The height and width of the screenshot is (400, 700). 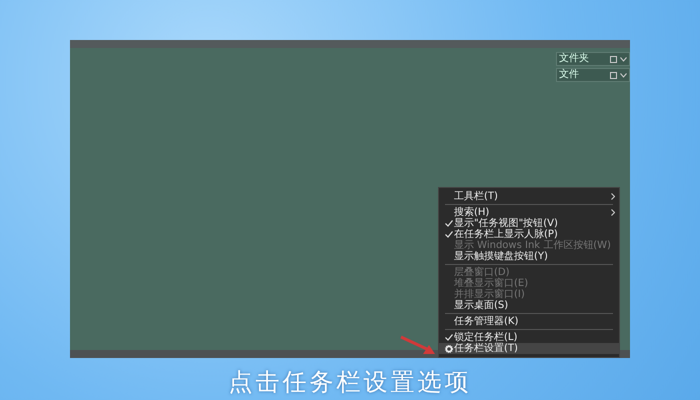 What do you see at coordinates (529, 337) in the screenshot?
I see `menu-item: 锁定任务栏(L)` at bounding box center [529, 337].